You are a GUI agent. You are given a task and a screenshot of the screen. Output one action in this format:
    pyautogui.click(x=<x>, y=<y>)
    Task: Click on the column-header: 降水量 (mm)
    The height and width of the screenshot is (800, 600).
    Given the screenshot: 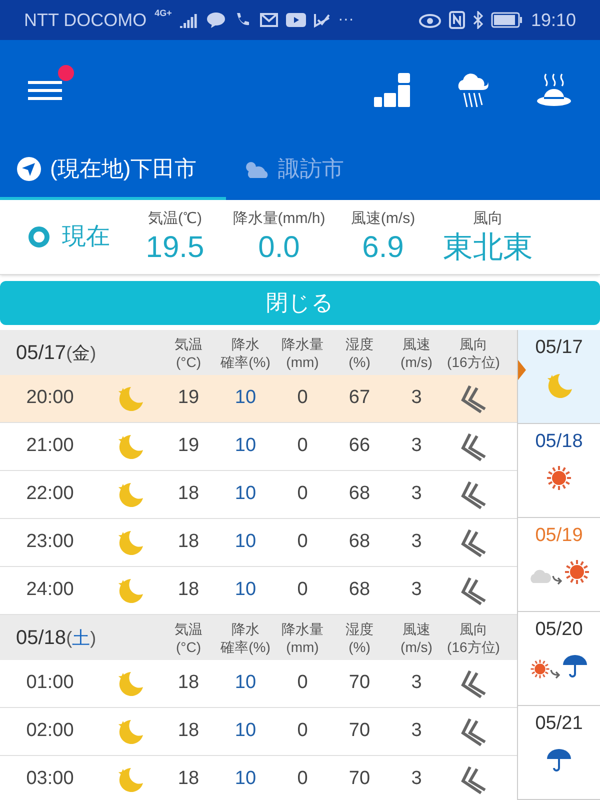 What is the action you would take?
    pyautogui.click(x=302, y=638)
    